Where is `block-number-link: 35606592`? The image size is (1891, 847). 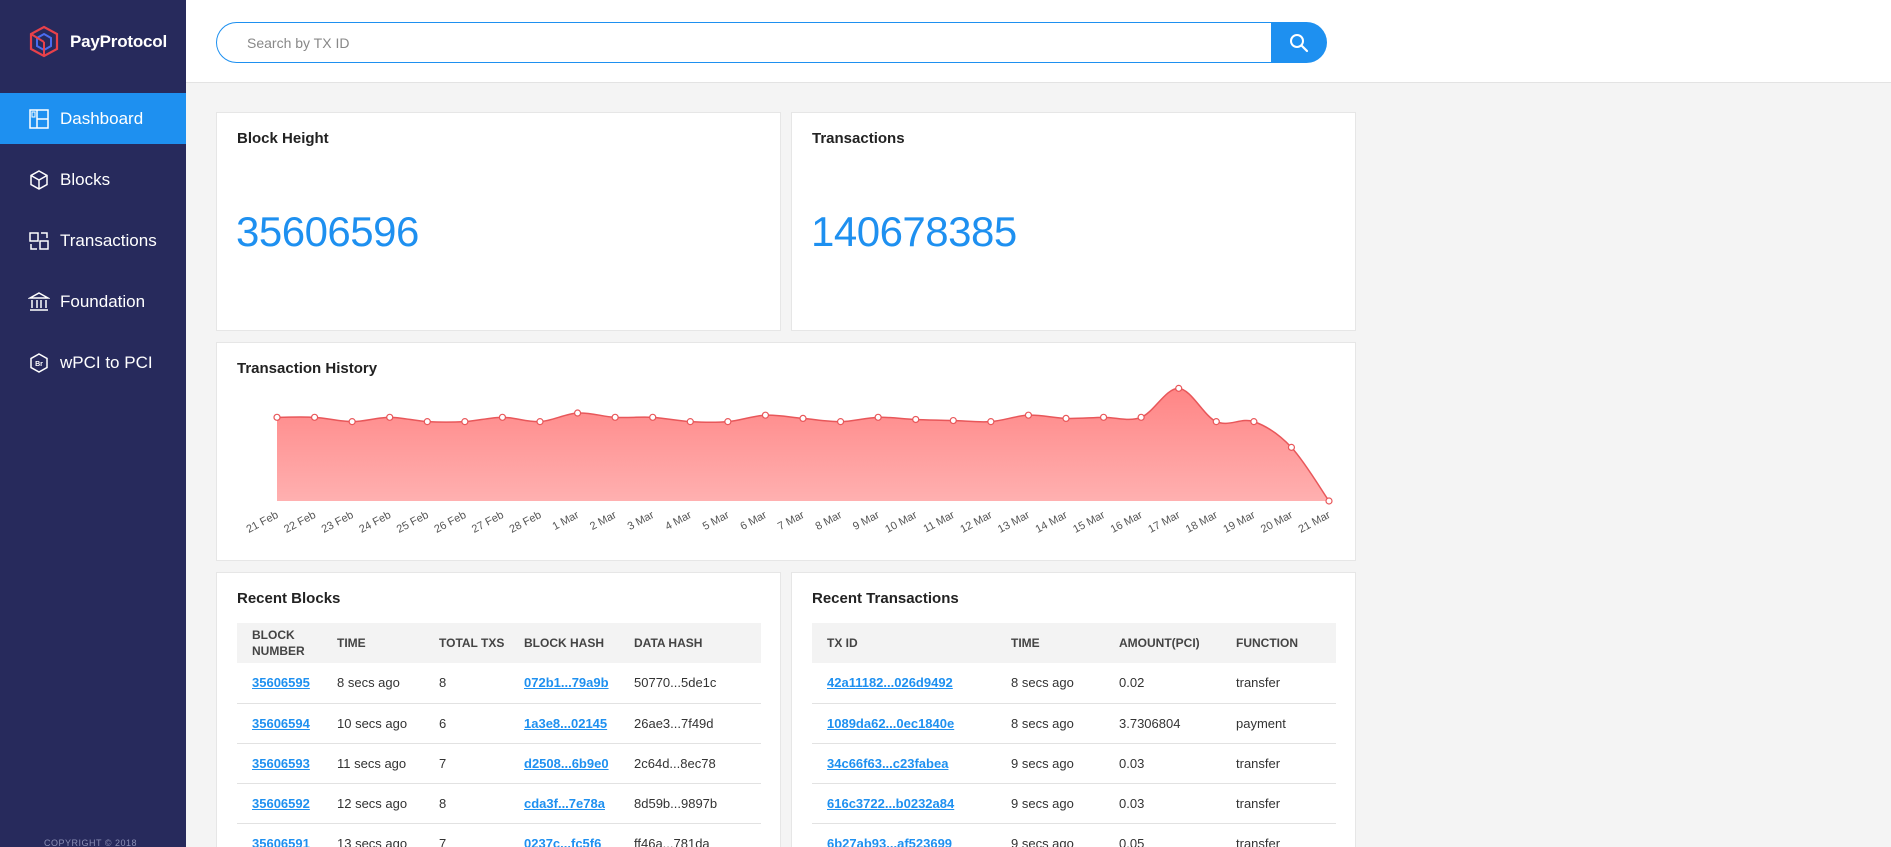
block-number-link: 35606592 is located at coordinates (281, 803).